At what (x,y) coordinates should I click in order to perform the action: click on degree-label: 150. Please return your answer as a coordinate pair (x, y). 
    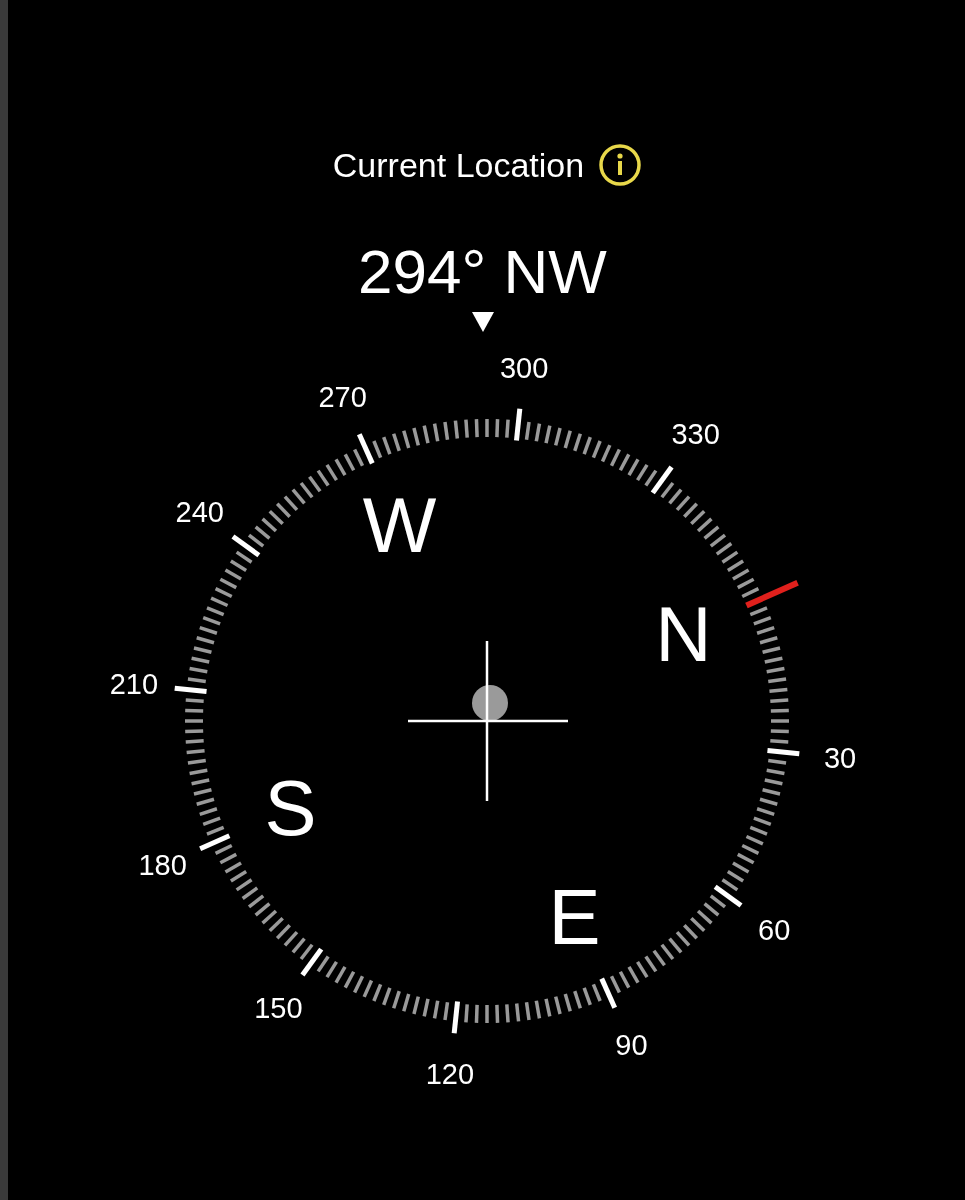
    Looking at the image, I should click on (278, 1008).